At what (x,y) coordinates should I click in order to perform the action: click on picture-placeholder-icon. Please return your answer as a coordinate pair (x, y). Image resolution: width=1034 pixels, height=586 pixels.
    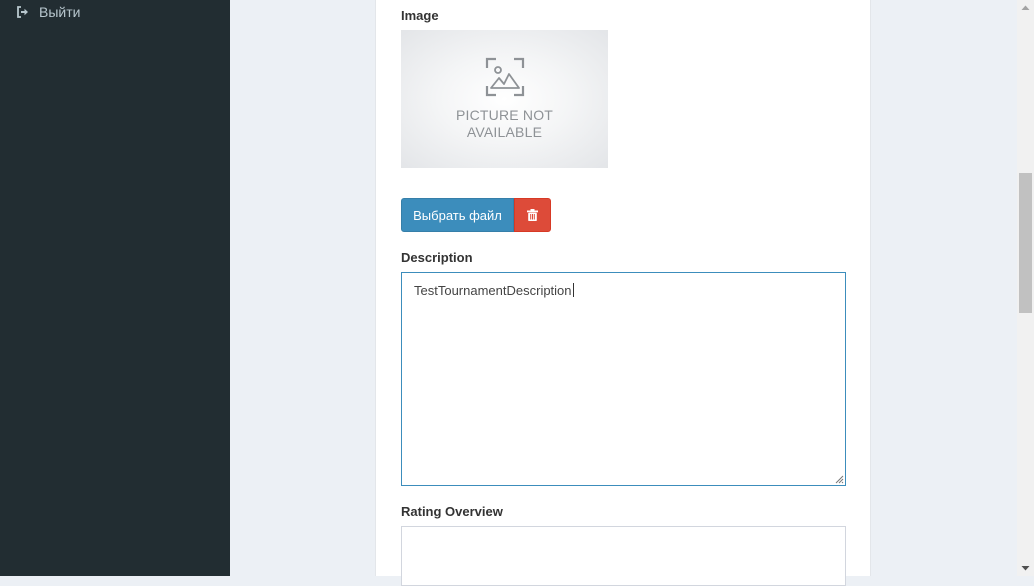
    Looking at the image, I should click on (504, 77).